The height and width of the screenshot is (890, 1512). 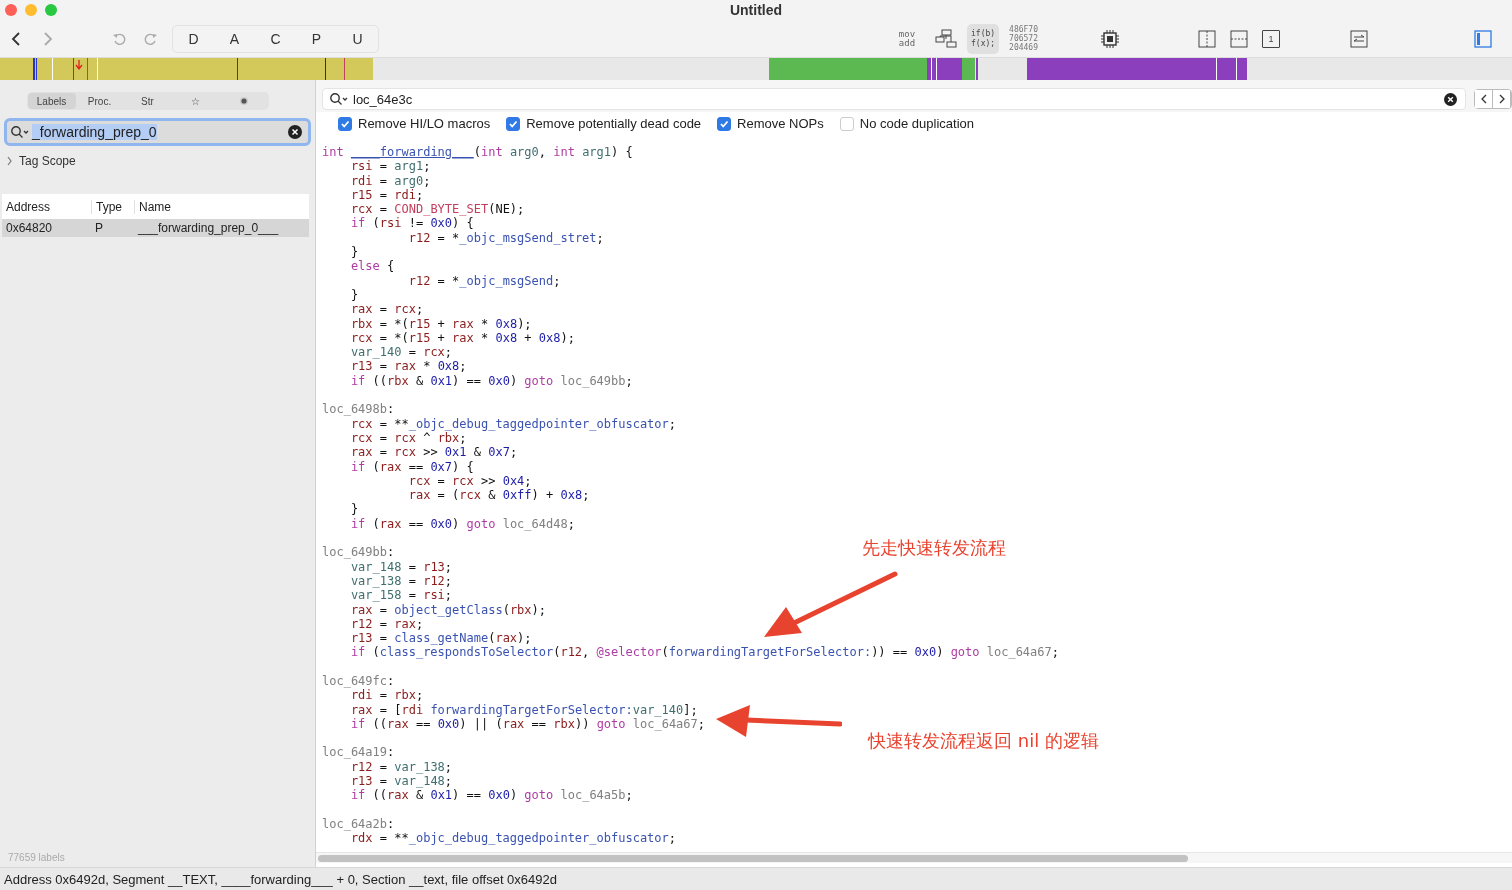 I want to click on code-line: loc_6498b:, so click(x=358, y=409).